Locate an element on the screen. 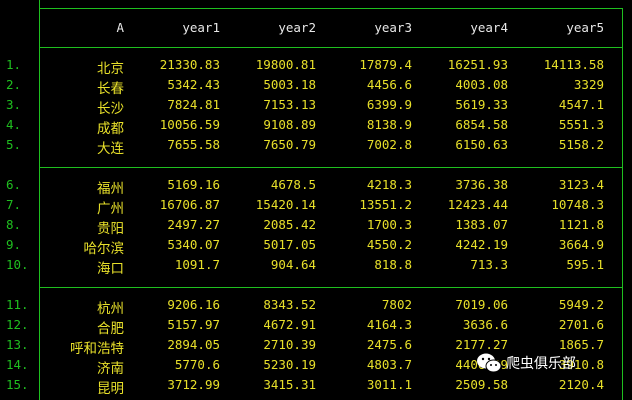  header-cell-year1: year1 is located at coordinates (201, 27).